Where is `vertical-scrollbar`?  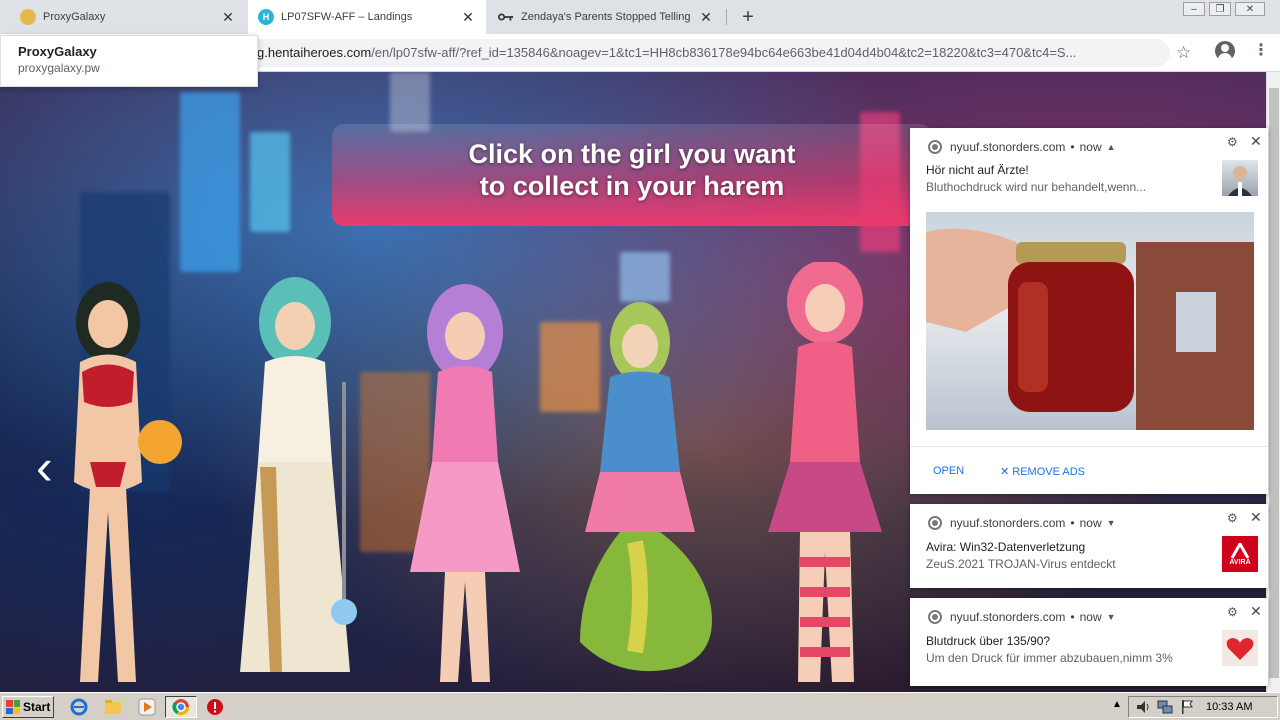 vertical-scrollbar is located at coordinates (1273, 382).